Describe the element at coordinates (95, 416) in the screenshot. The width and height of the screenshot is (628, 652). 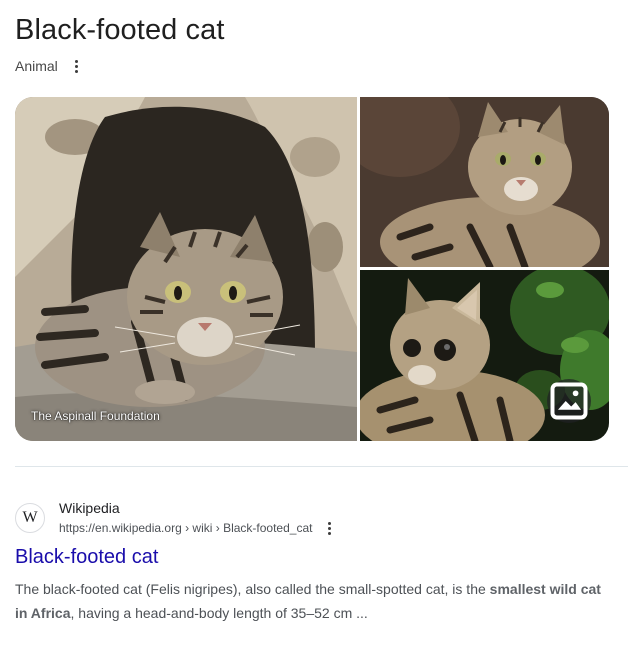
I see `image-credit: The Aspinall Foundation` at that location.